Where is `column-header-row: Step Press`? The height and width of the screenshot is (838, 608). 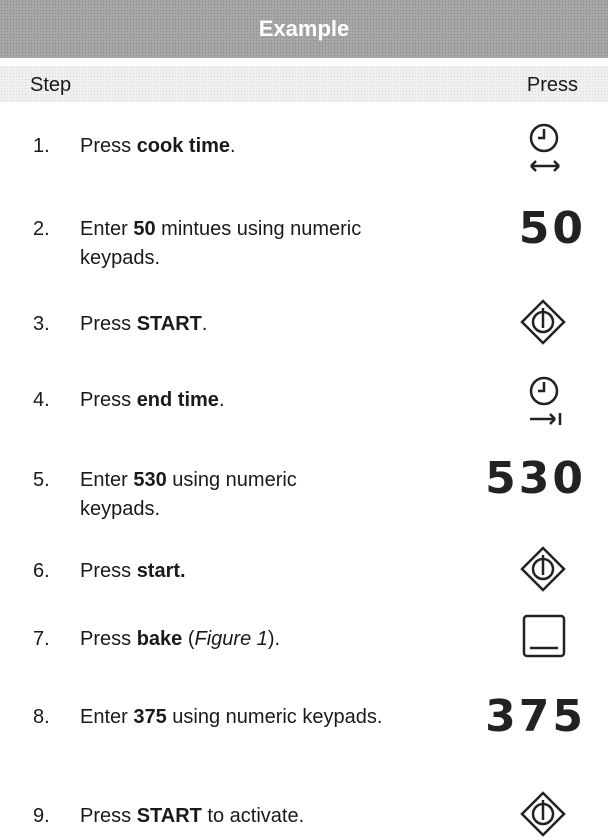
column-header-row: Step Press is located at coordinates (304, 84).